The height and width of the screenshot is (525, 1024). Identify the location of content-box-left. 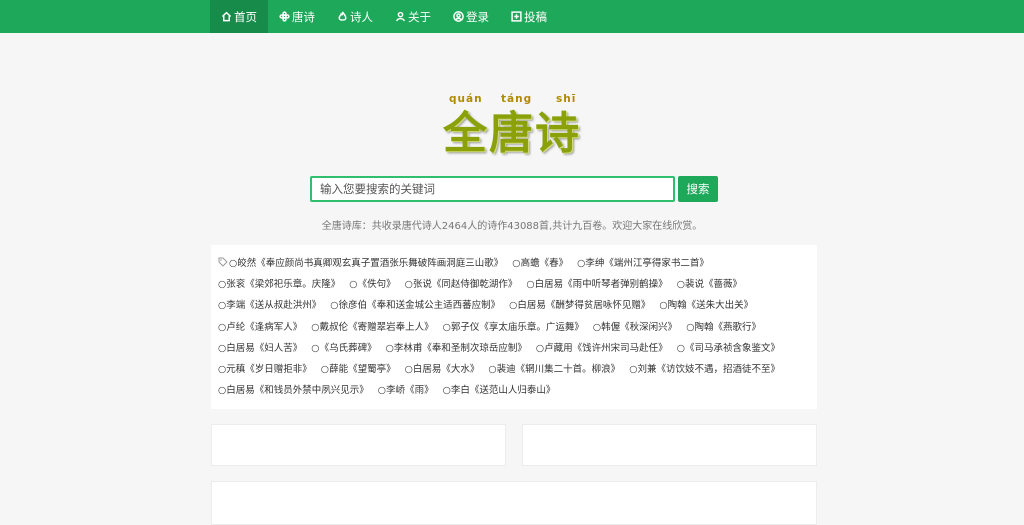
(358, 445).